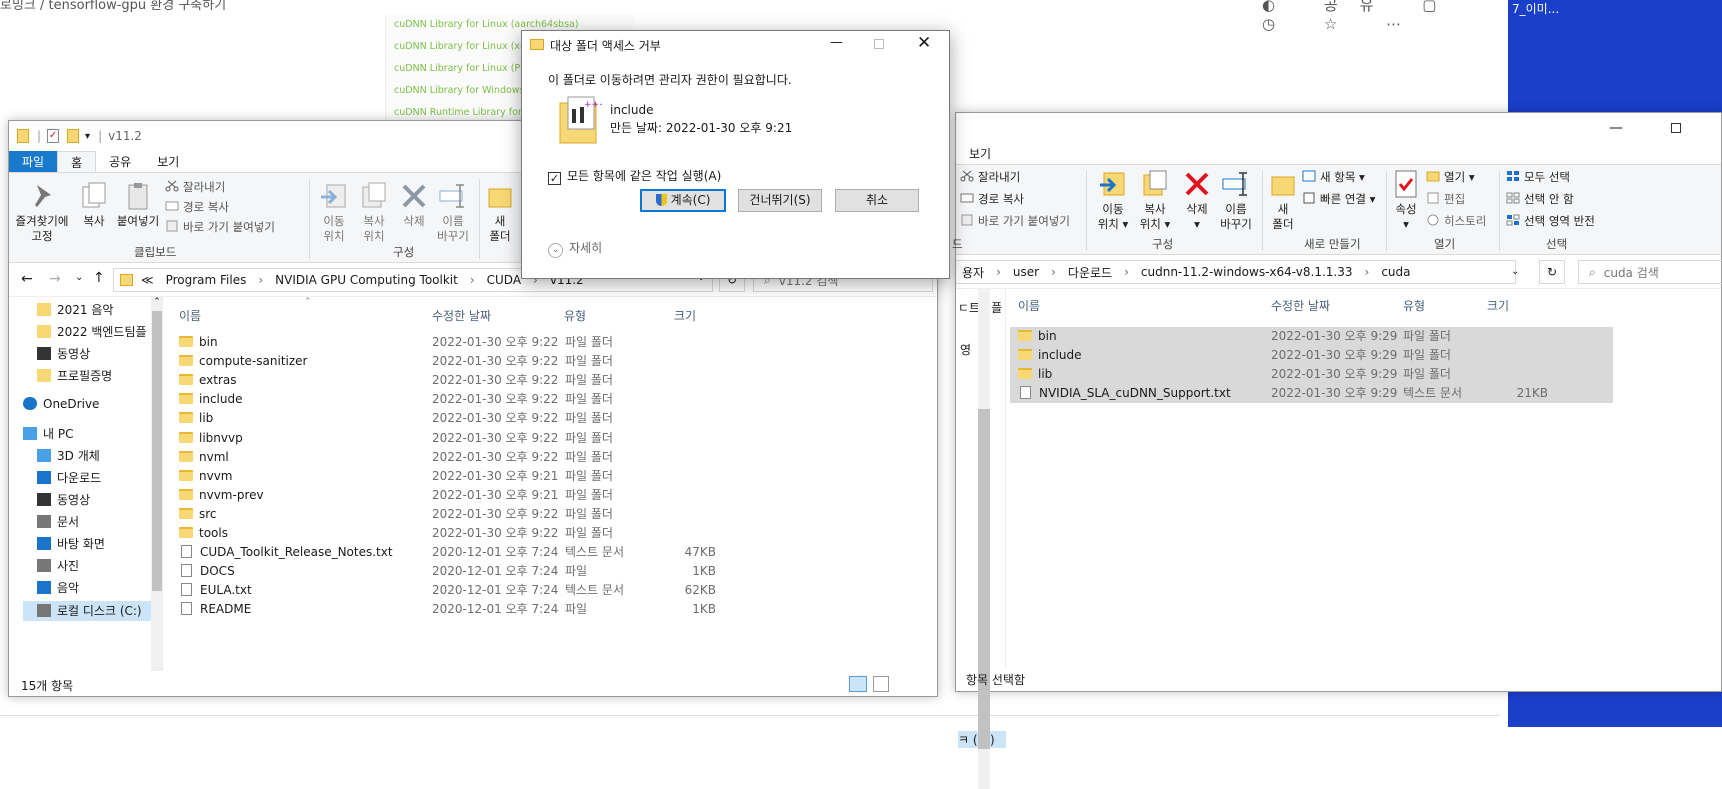 The width and height of the screenshot is (1722, 789). Describe the element at coordinates (858, 684) in the screenshot. I see `details-view-icon` at that location.